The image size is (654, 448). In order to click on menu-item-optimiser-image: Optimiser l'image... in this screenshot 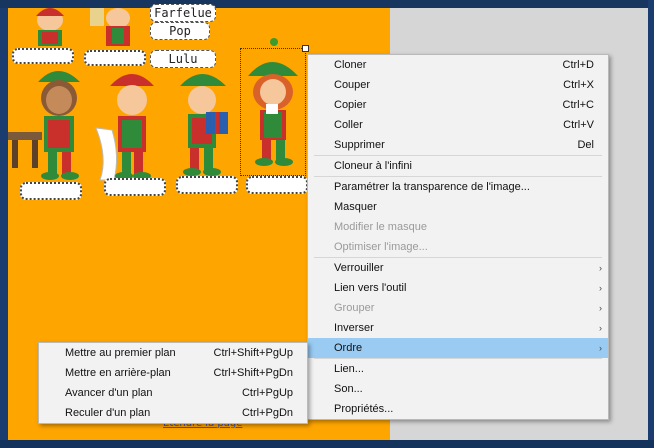, I will do `click(381, 247)`.